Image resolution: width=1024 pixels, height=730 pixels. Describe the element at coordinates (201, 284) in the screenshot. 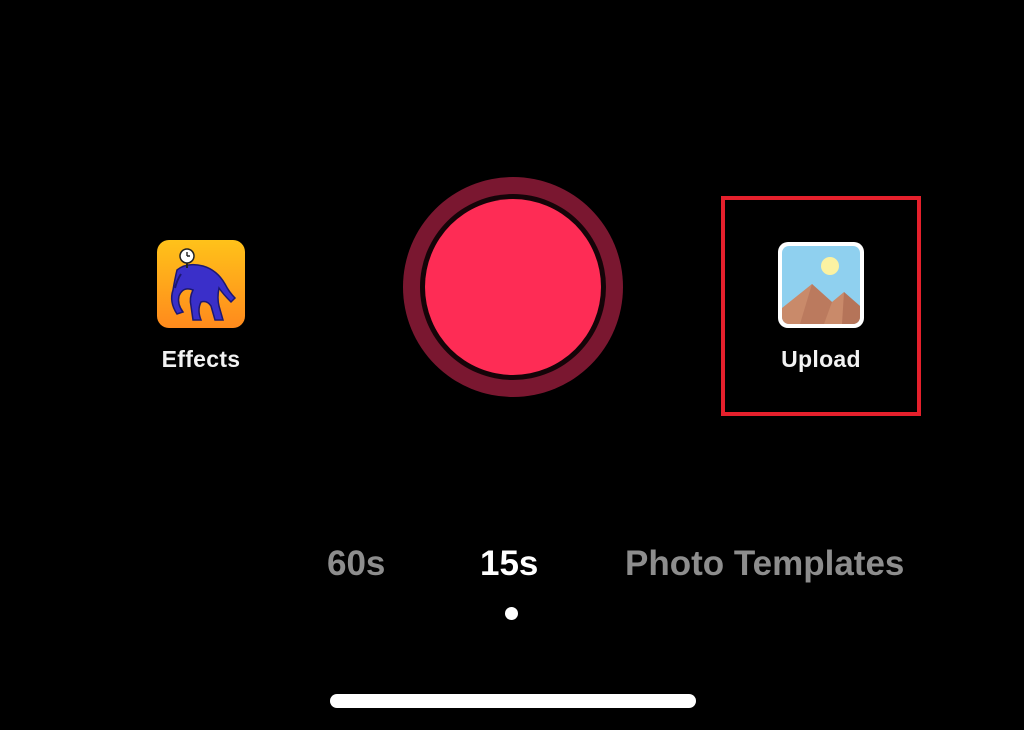

I see `effects-character-icon` at that location.